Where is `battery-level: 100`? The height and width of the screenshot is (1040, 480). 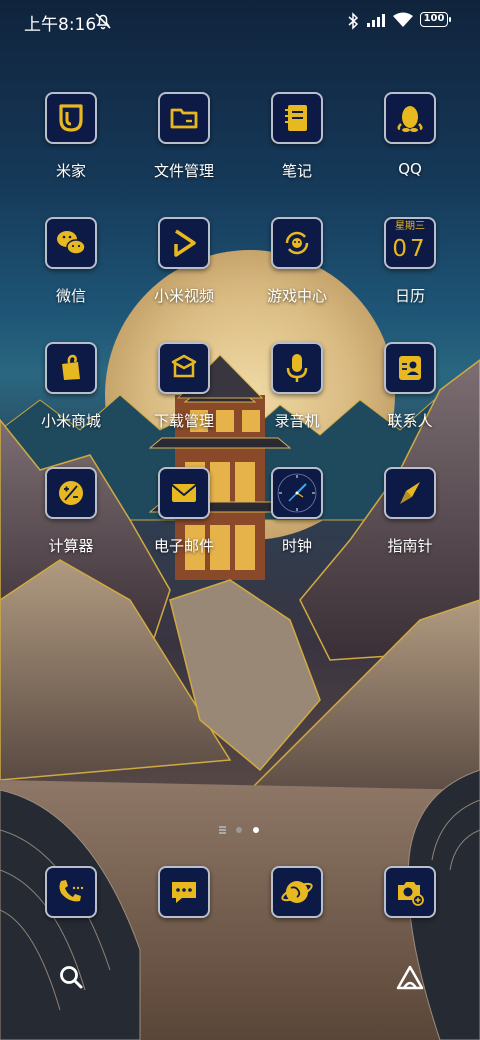 battery-level: 100 is located at coordinates (434, 18).